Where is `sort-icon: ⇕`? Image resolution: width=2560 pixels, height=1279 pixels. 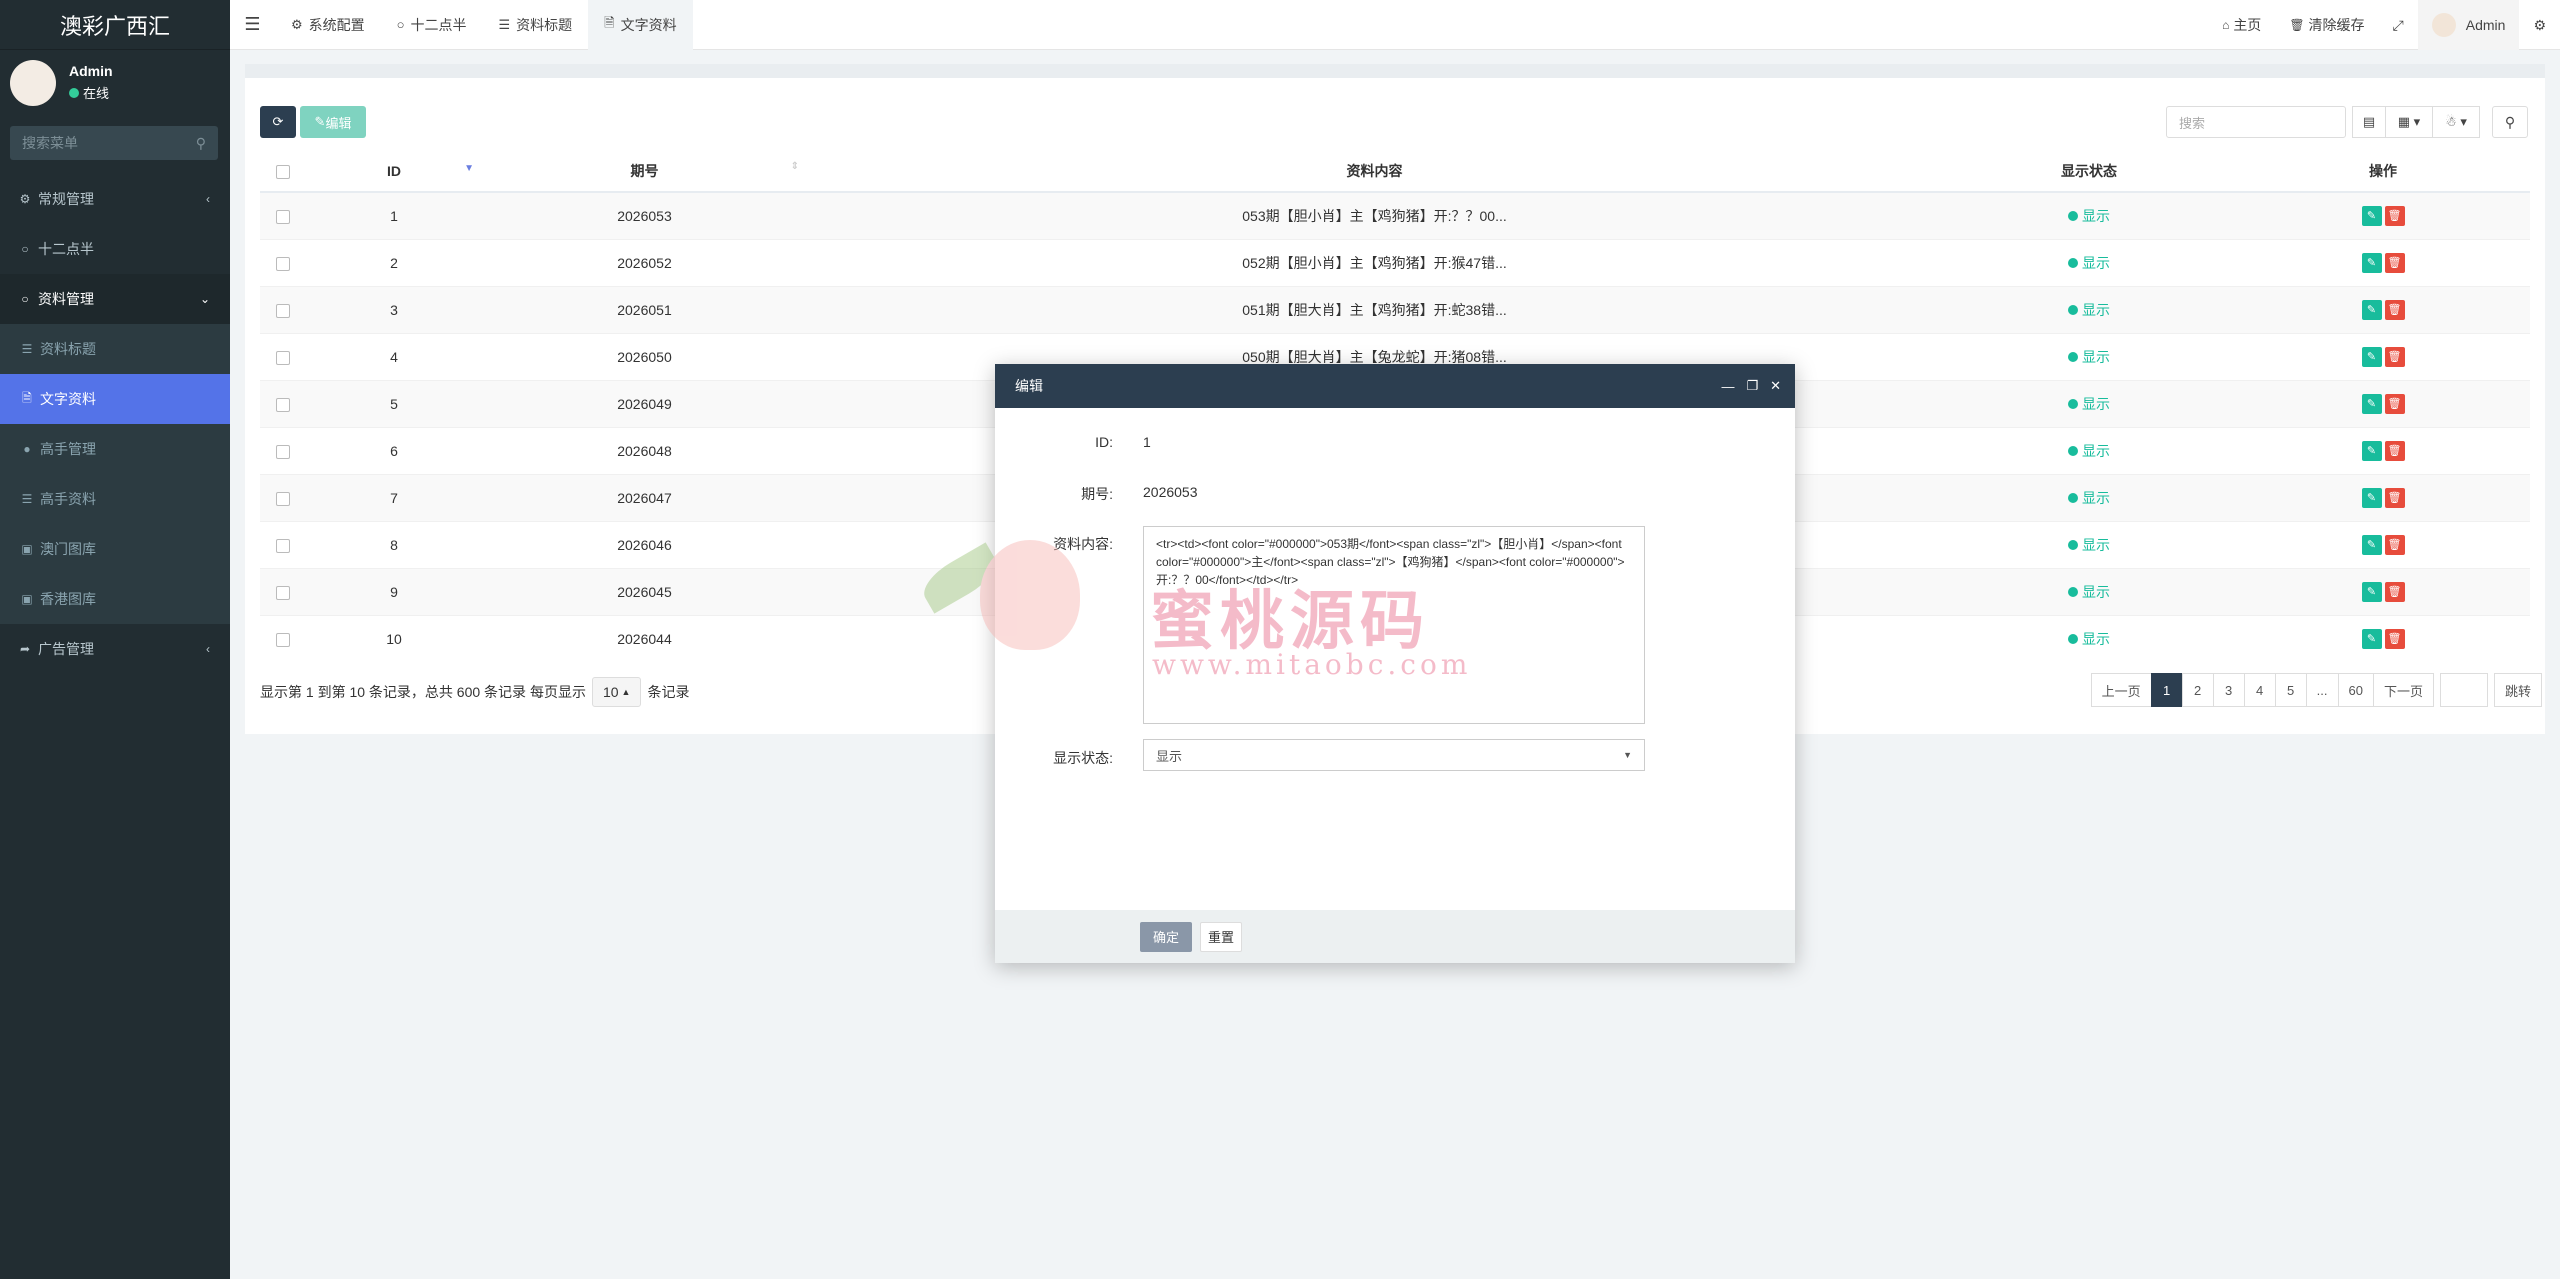 sort-icon: ⇕ is located at coordinates (794, 166).